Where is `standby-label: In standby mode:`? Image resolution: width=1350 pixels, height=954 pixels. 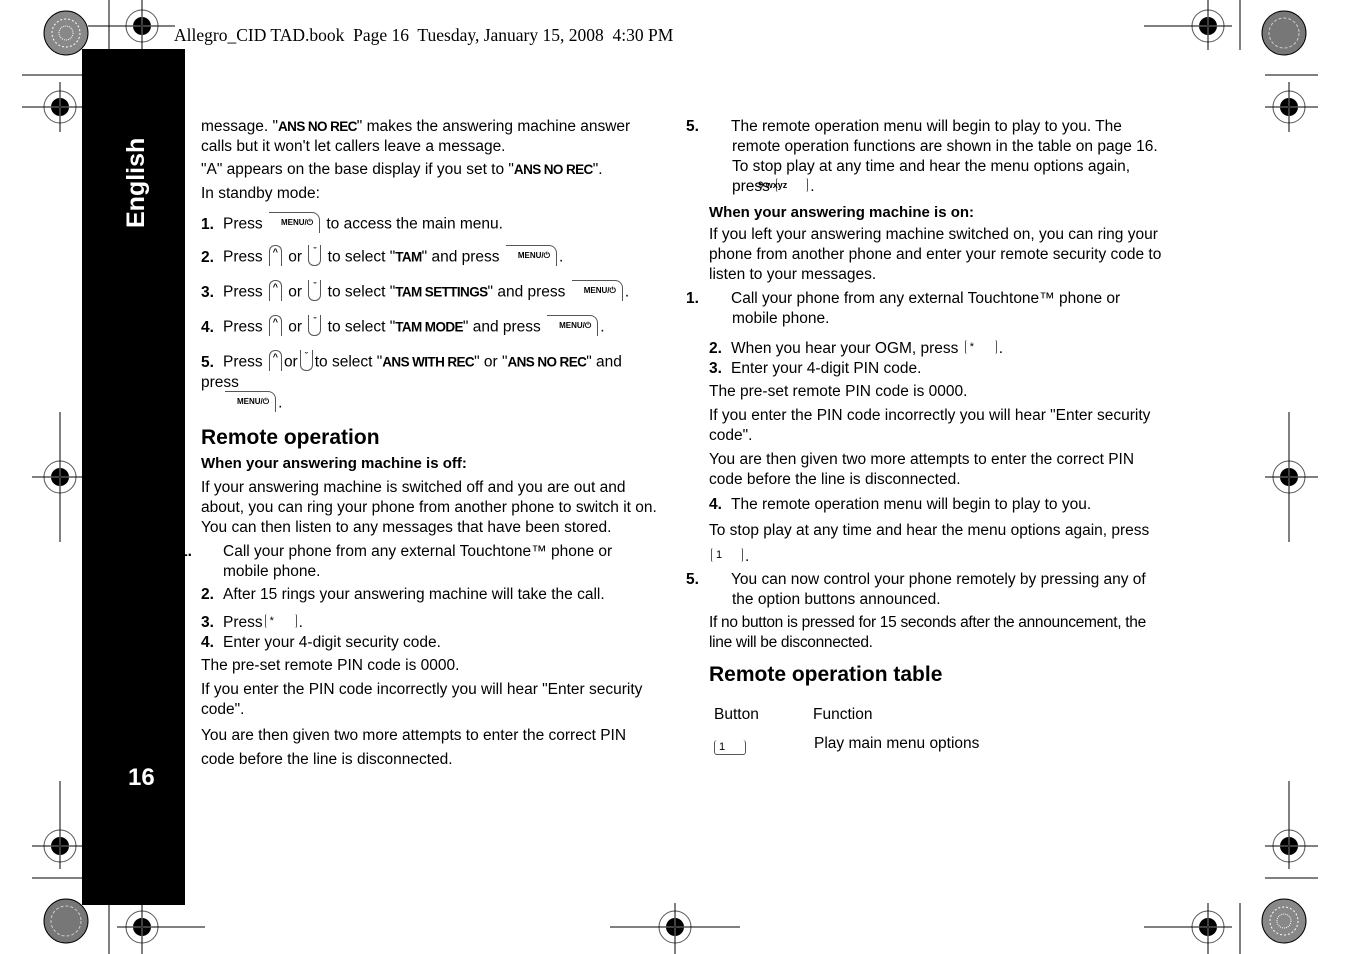
standby-label: In standby mode: is located at coordinates (260, 193).